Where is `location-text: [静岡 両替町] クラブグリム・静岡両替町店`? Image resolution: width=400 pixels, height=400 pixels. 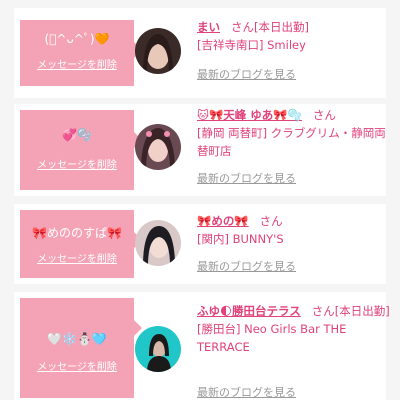
location-text: [静岡 両替町] クラブグリム・静岡両替町店 is located at coordinates (291, 142).